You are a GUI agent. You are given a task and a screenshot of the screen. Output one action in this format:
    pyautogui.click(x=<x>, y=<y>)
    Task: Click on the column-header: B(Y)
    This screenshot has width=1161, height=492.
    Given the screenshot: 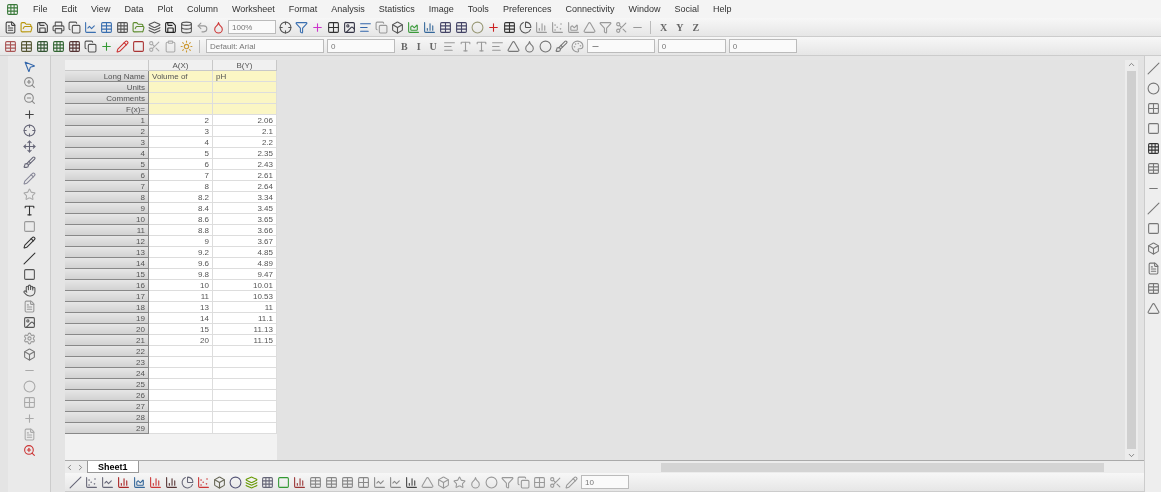 What is the action you would take?
    pyautogui.click(x=245, y=65)
    